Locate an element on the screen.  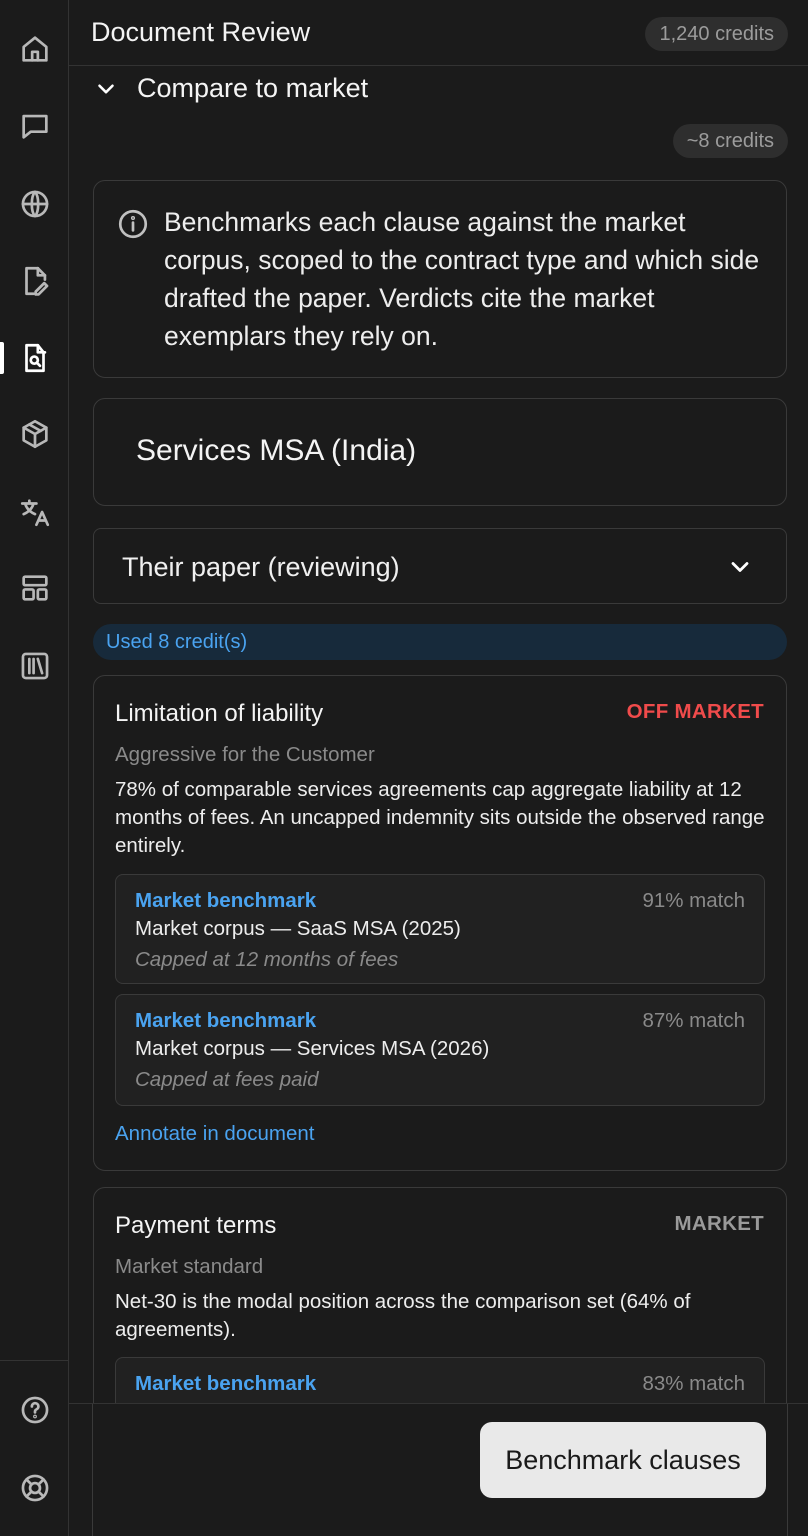
cube-button is located at coordinates (35, 434).